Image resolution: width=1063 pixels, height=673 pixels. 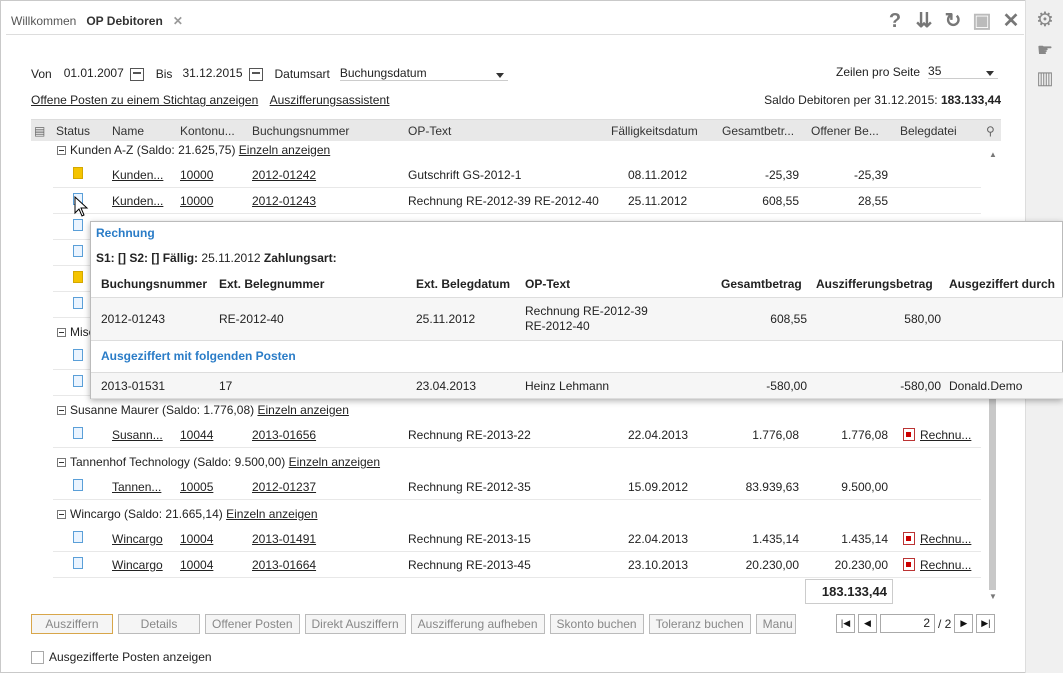 What do you see at coordinates (895, 21) in the screenshot?
I see `help-icon: ?` at bounding box center [895, 21].